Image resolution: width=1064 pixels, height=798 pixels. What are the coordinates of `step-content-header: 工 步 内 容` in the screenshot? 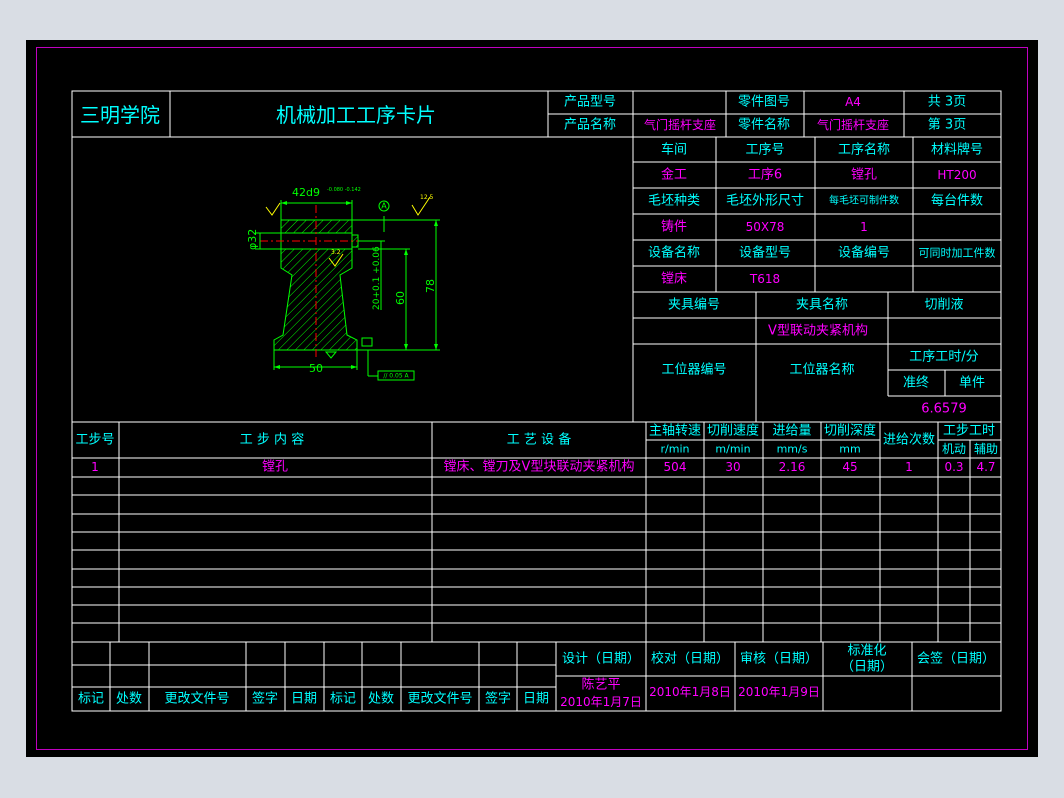 It's located at (272, 440).